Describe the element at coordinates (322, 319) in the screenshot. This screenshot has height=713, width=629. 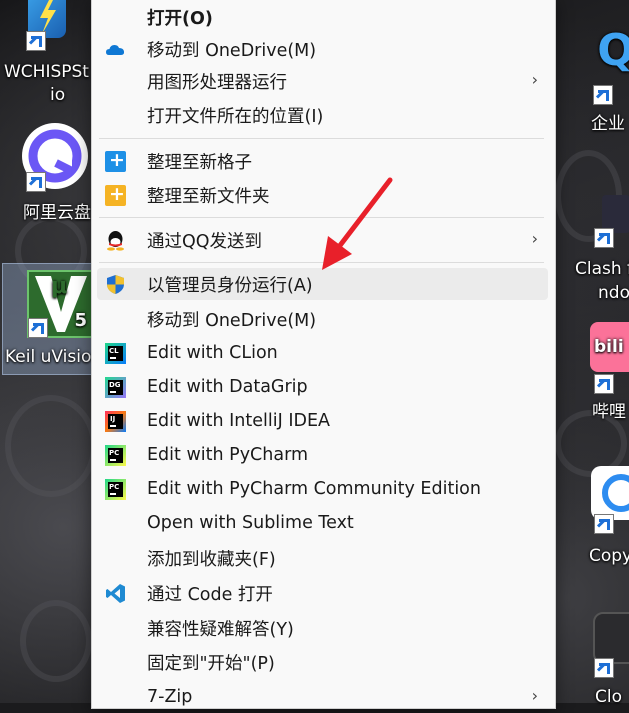
I see `menu-item-move-to-onedrive-2: 移动到 OneDrive(M)` at that location.